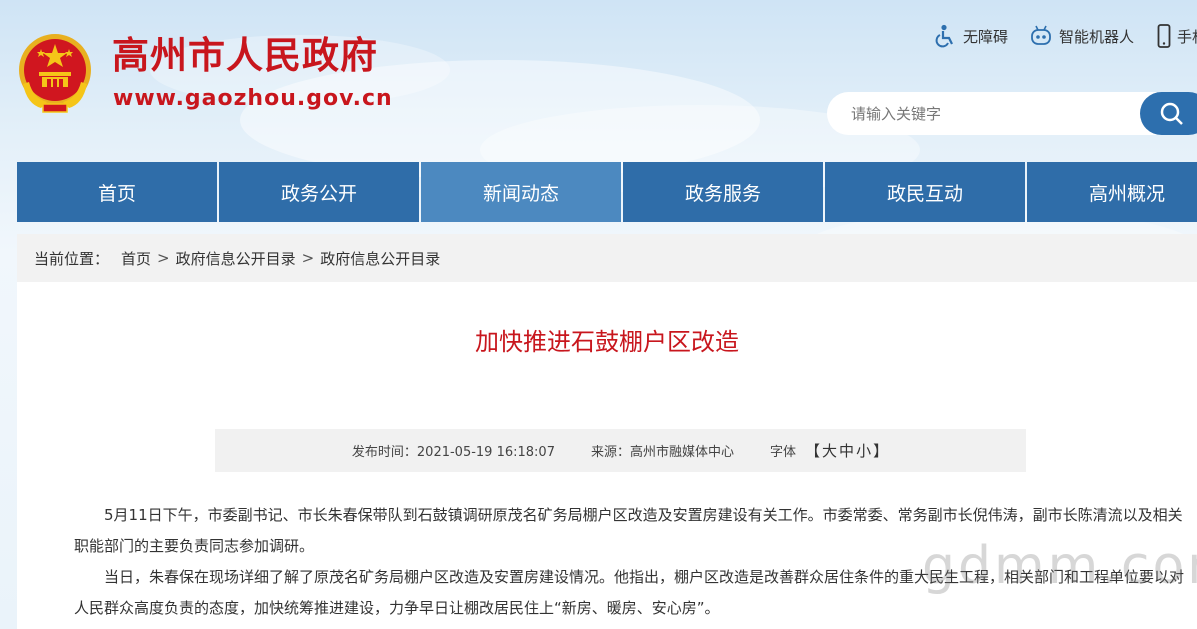 The height and width of the screenshot is (629, 1197). I want to click on robot-link: 智能机器人, so click(1081, 36).